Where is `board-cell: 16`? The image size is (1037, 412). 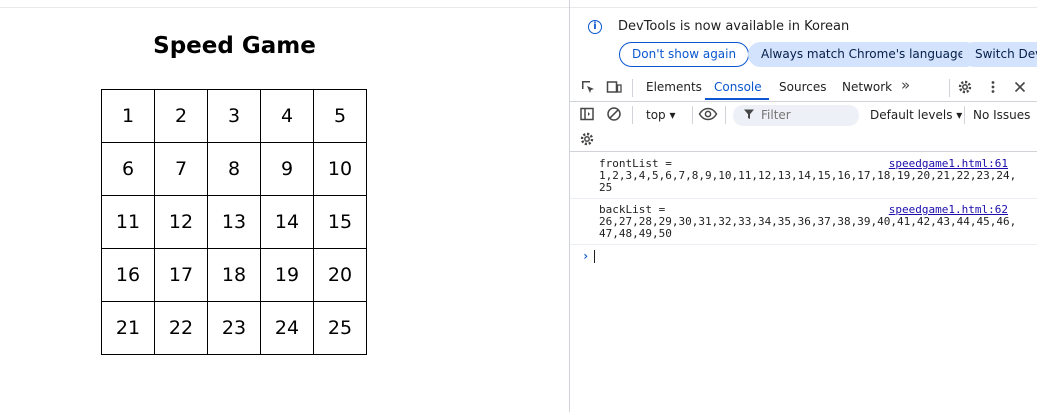
board-cell: 16 is located at coordinates (128, 275).